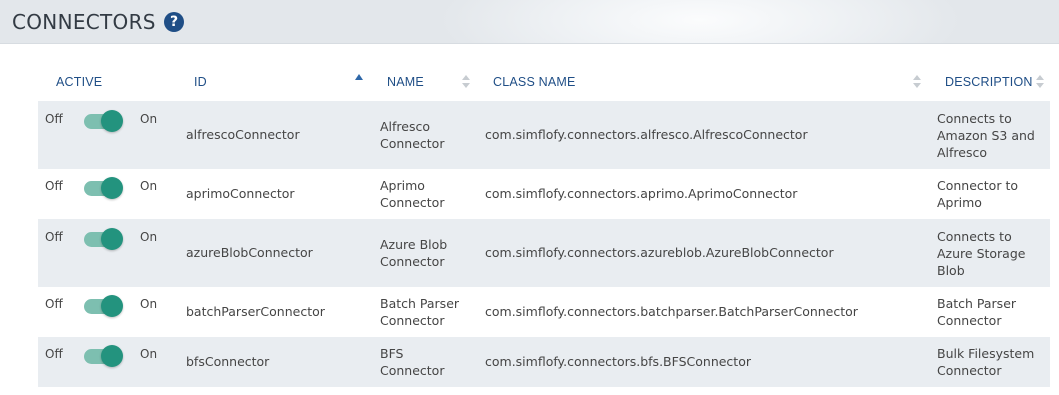 This screenshot has height=395, width=1059. I want to click on sort-ascending-icon, so click(359, 77).